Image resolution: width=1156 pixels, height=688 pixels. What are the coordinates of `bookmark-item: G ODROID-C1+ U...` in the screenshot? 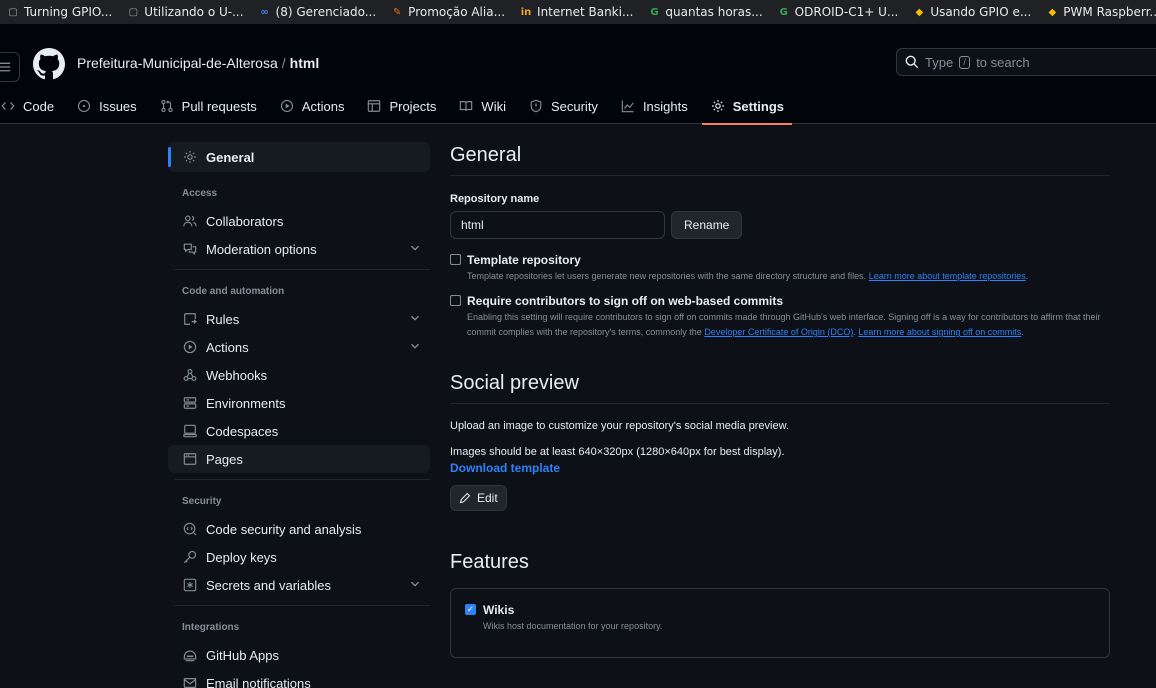 It's located at (839, 12).